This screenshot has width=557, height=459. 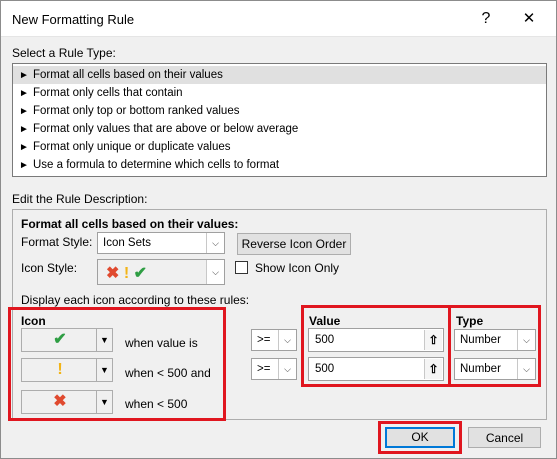 What do you see at coordinates (376, 346) in the screenshot?
I see `value-column-highlight` at bounding box center [376, 346].